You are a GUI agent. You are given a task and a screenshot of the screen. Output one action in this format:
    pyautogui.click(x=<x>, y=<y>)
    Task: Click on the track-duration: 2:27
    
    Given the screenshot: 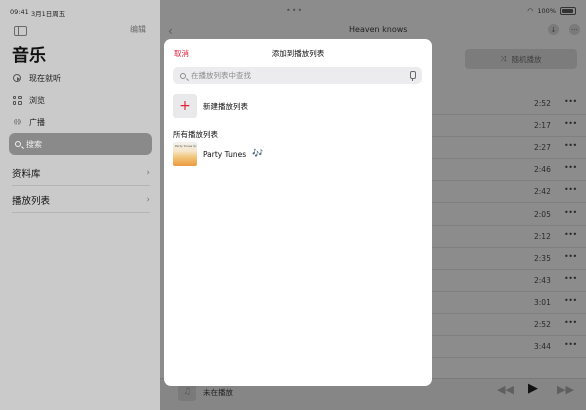 What is the action you would take?
    pyautogui.click(x=542, y=148)
    